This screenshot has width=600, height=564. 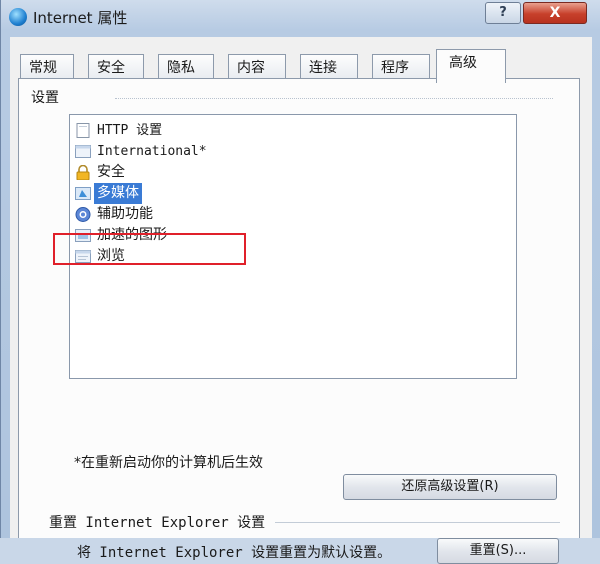 What do you see at coordinates (168, 463) in the screenshot?
I see `restart-note: *在重新启动你的计算机后生效` at bounding box center [168, 463].